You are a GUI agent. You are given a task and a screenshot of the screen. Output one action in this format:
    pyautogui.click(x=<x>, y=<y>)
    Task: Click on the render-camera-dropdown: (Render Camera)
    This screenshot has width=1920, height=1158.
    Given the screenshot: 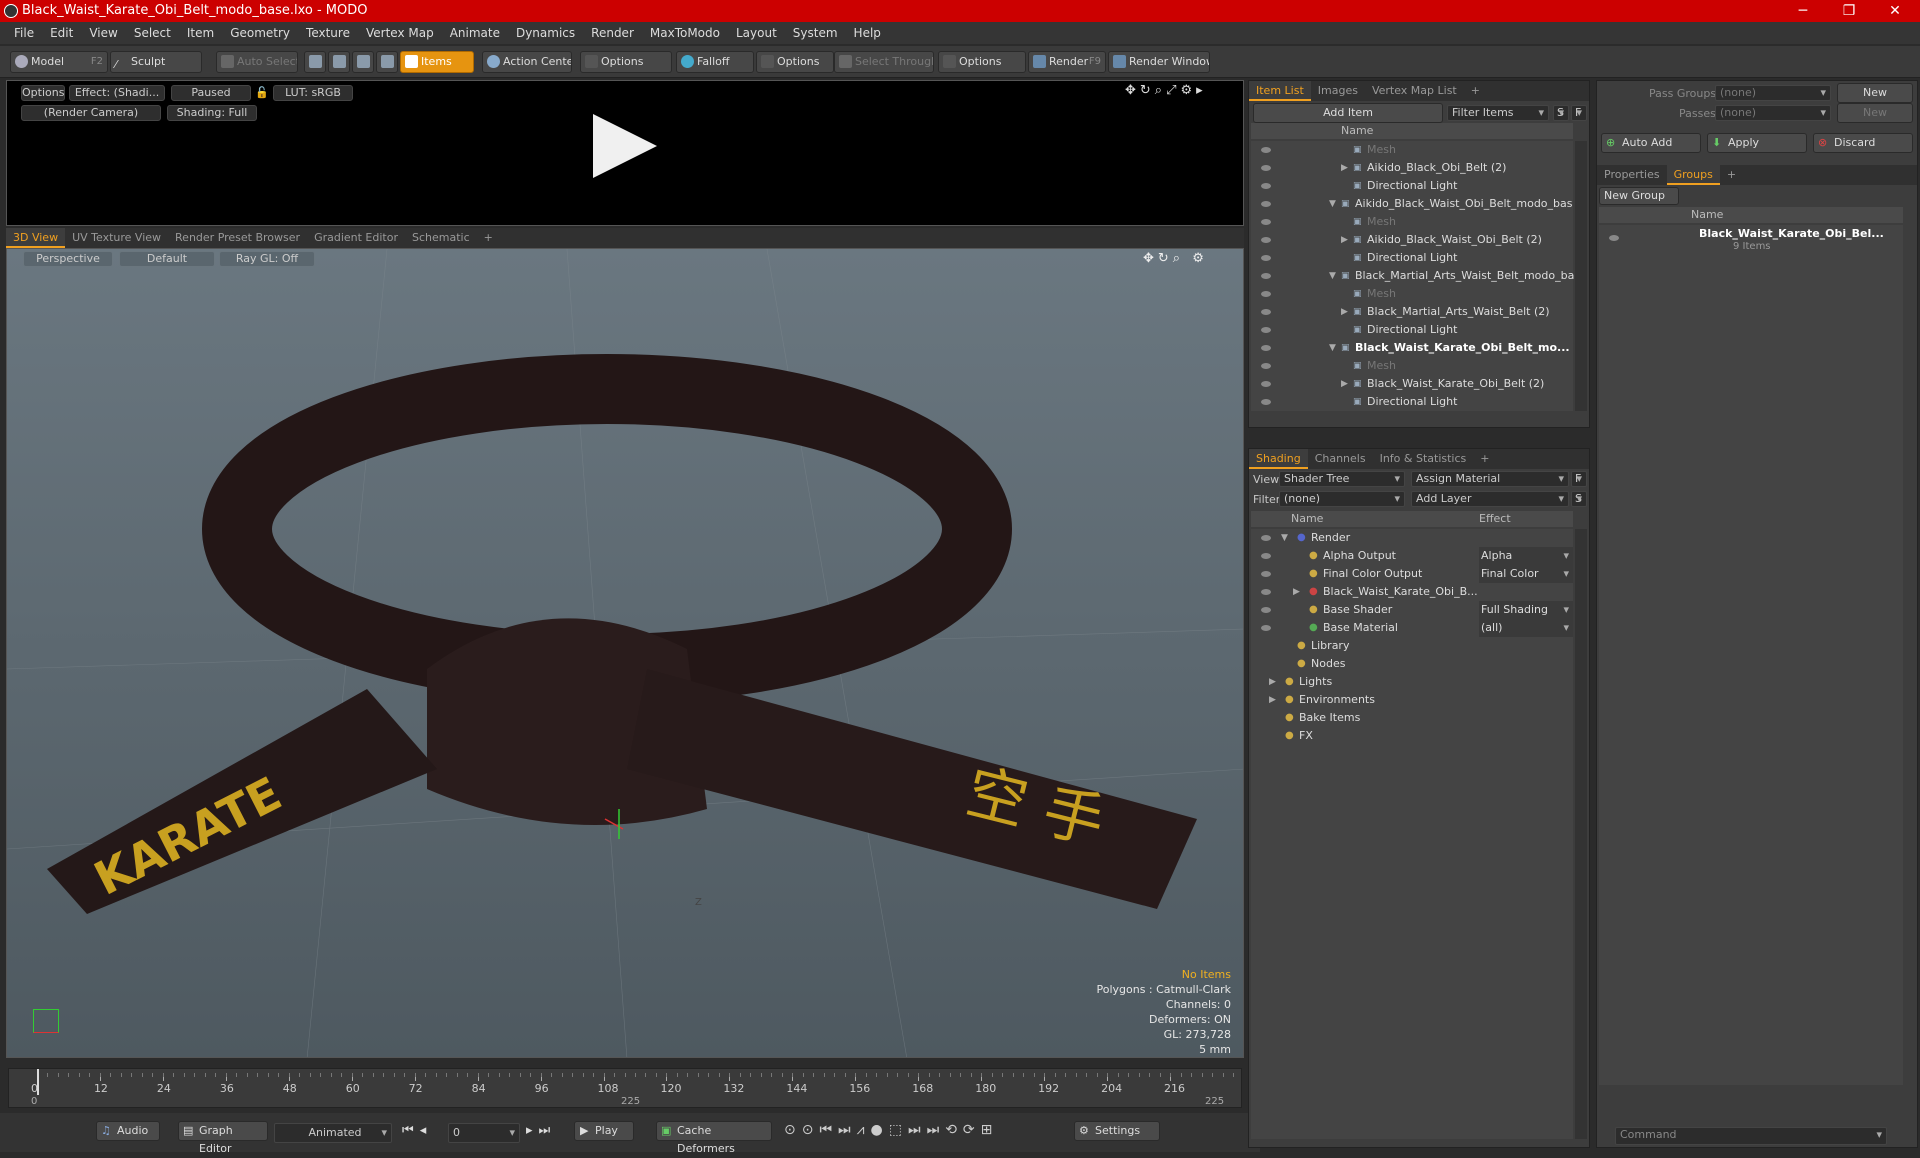 What is the action you would take?
    pyautogui.click(x=91, y=113)
    